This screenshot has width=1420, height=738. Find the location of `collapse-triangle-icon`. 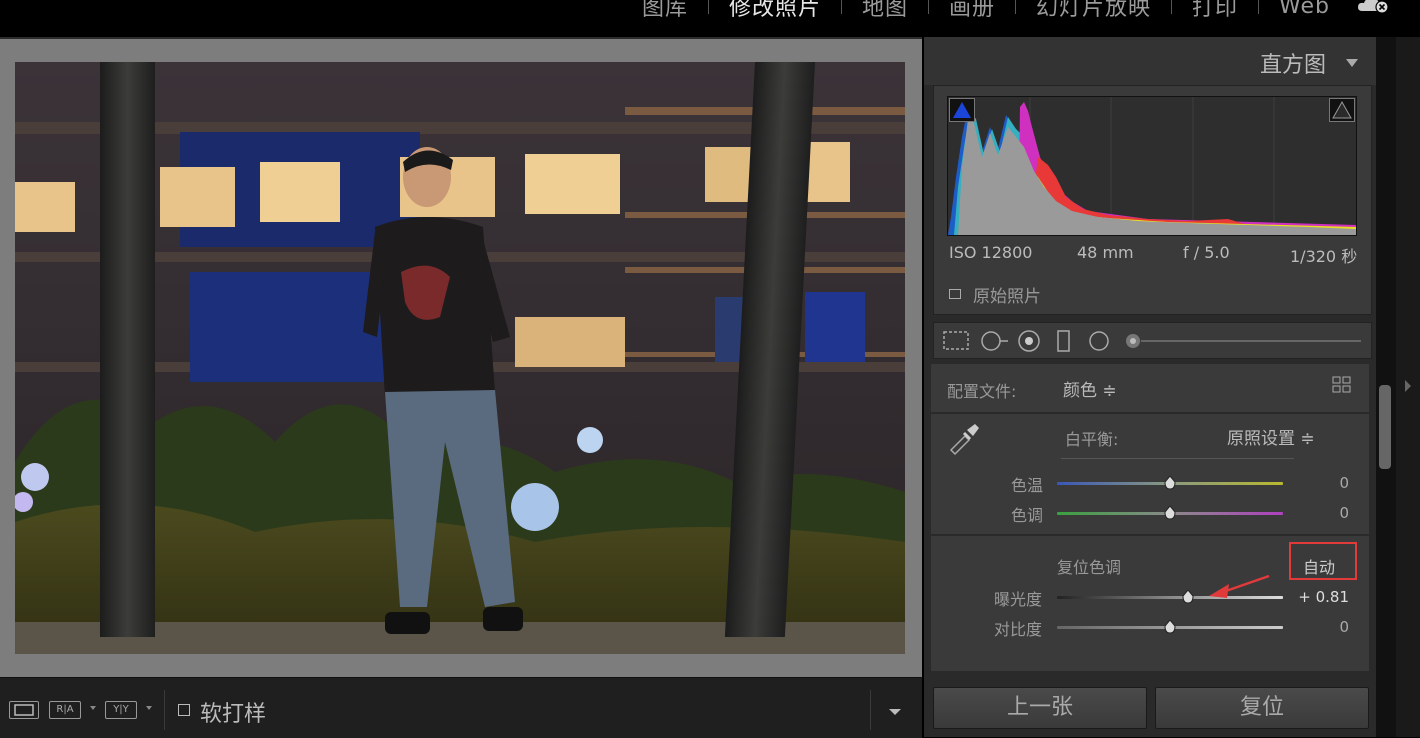

collapse-triangle-icon is located at coordinates (1352, 63).